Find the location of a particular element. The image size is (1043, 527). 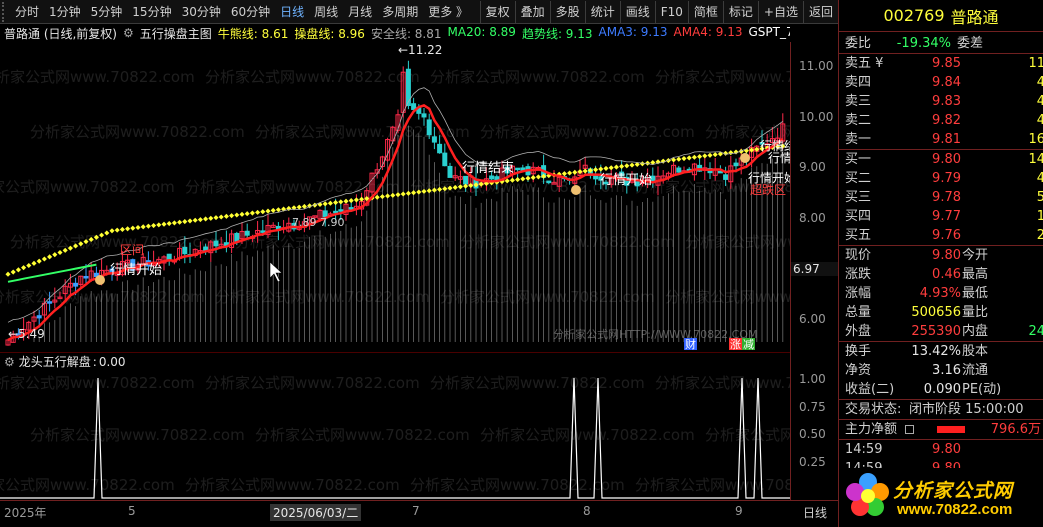

ask-level: 卖四9.844 is located at coordinates (944, 82).